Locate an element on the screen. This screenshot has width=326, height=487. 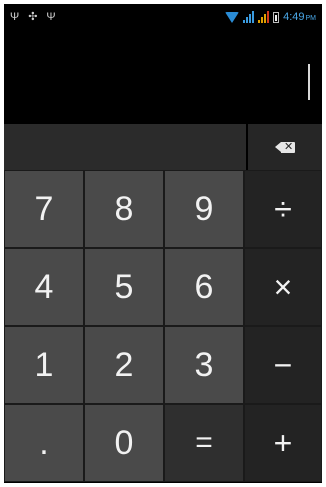
key-4: 4 is located at coordinates (44, 287).